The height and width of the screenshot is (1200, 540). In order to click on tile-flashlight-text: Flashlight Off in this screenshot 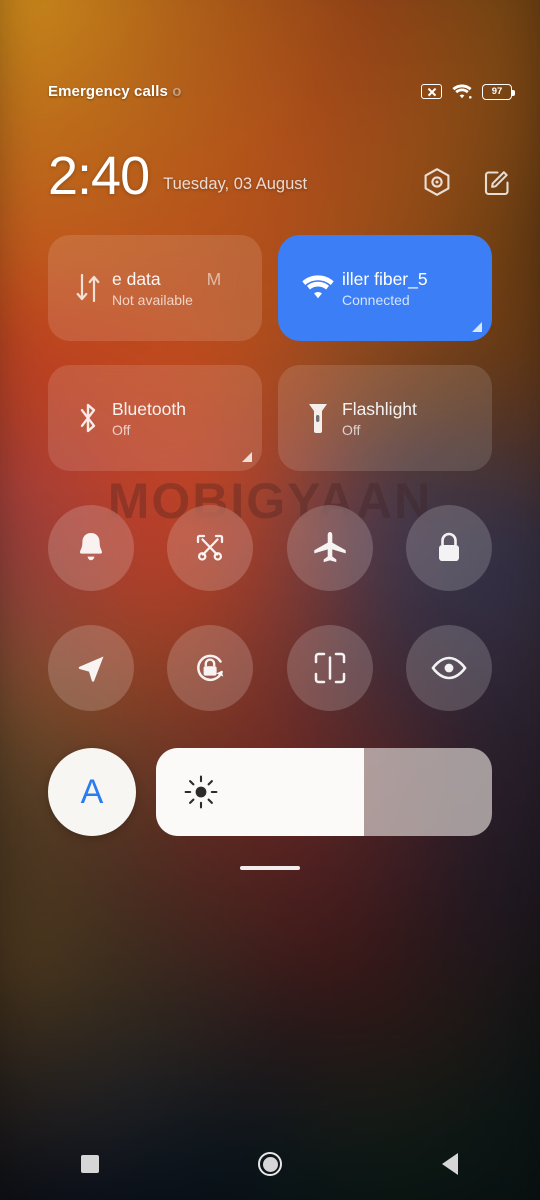, I will do `click(417, 418)`.